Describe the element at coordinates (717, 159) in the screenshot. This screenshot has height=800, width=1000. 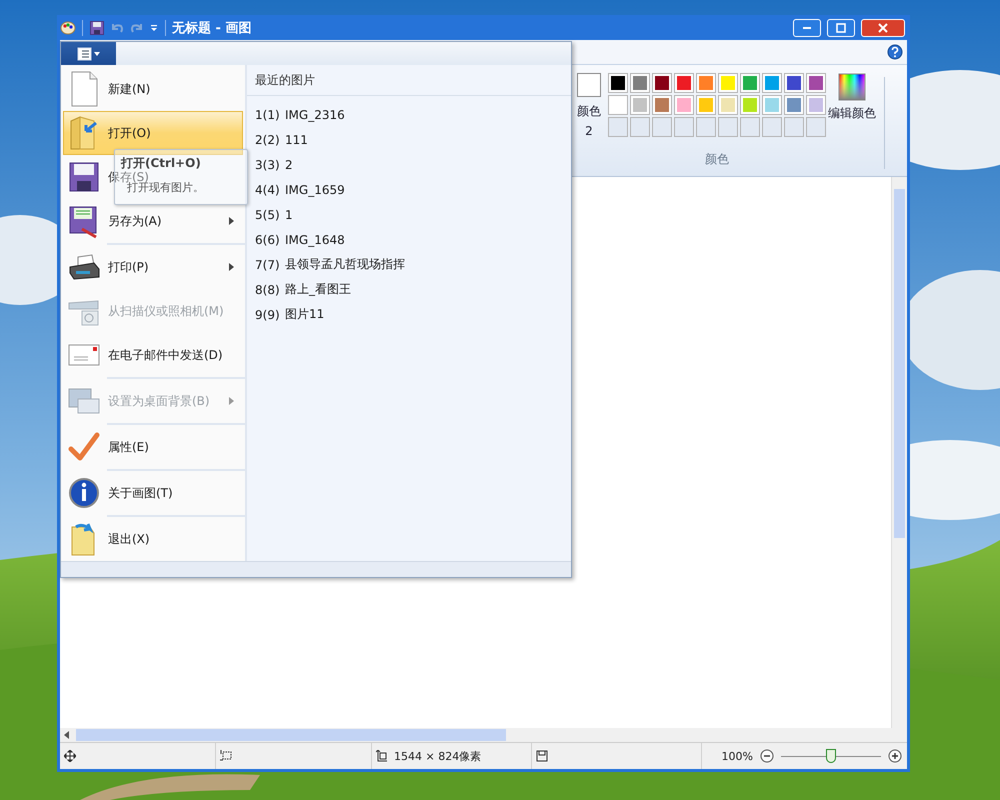
I see `group-label: 颜色` at that location.